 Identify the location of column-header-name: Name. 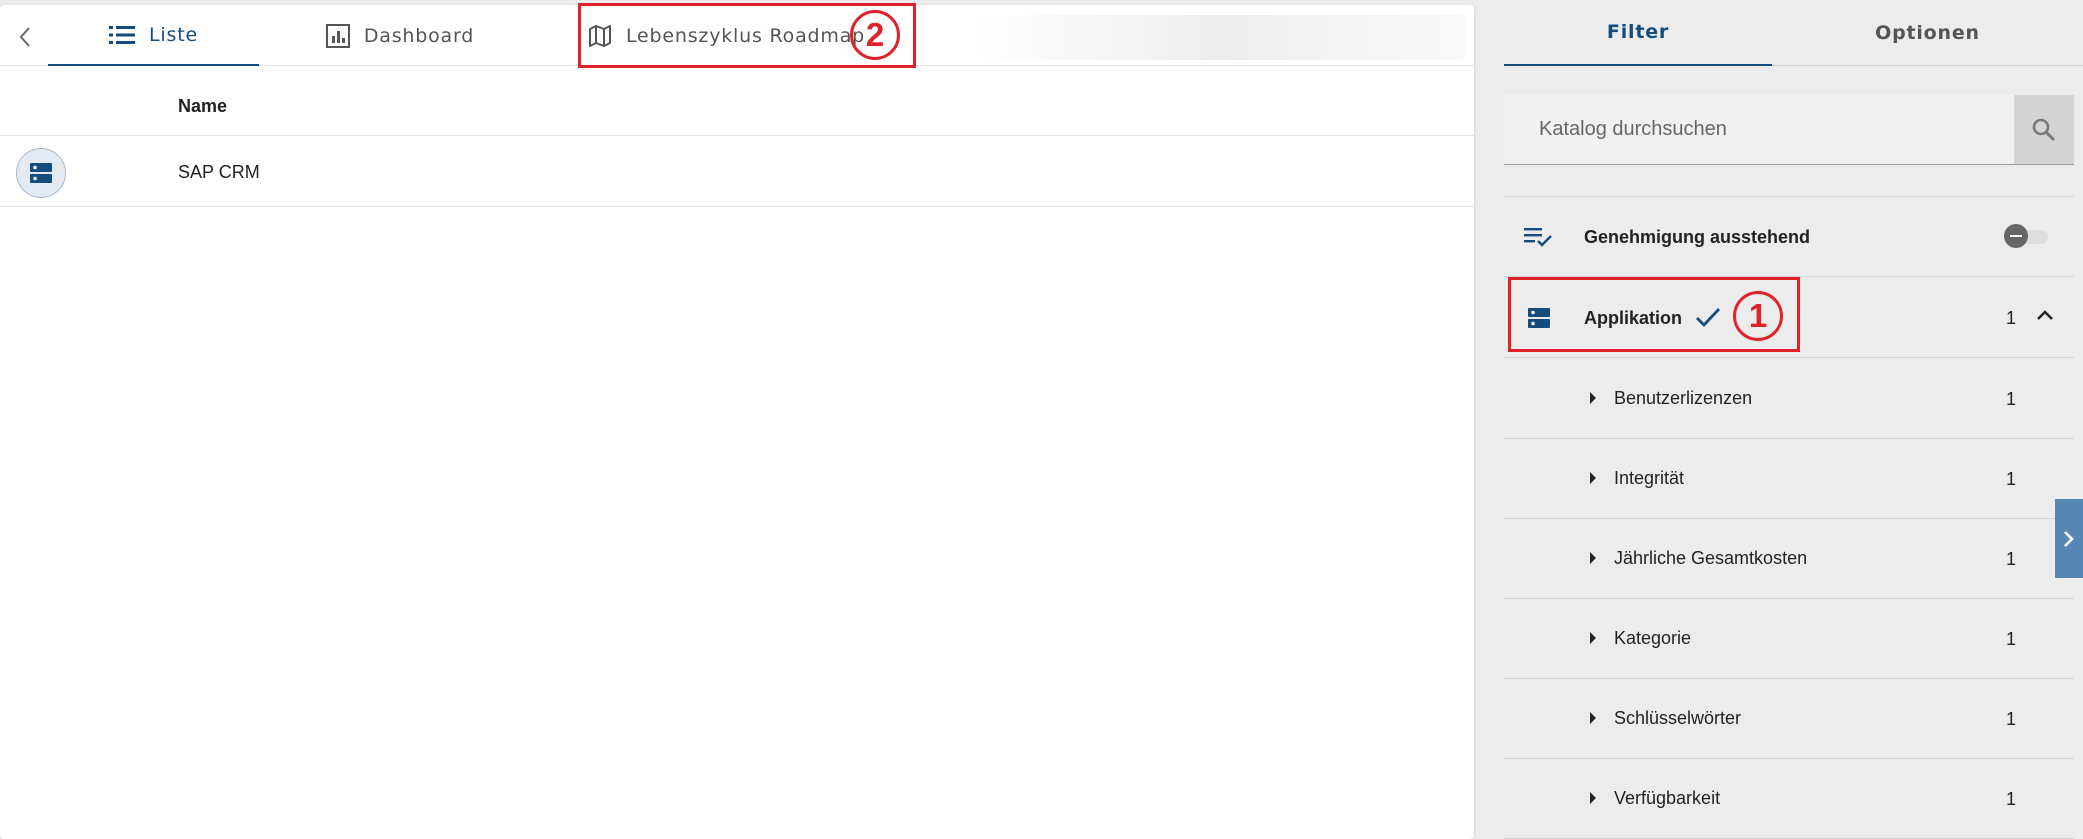
(202, 106).